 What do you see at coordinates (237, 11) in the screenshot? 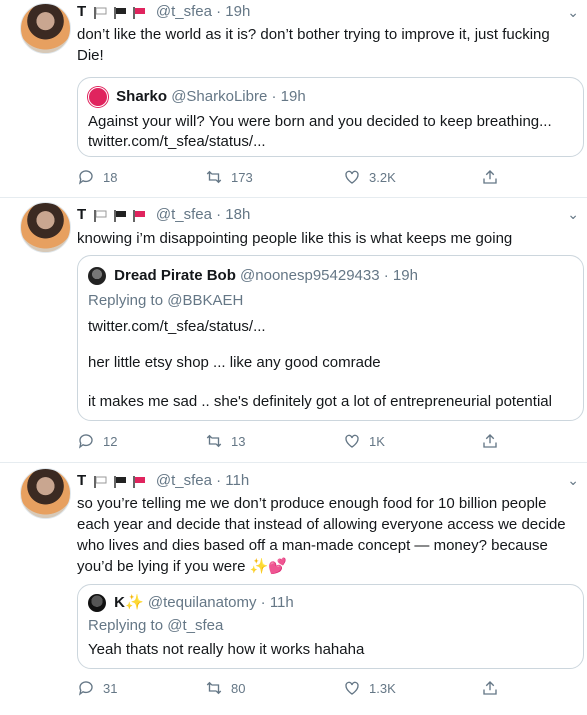
I see `tweet-time: 19h` at bounding box center [237, 11].